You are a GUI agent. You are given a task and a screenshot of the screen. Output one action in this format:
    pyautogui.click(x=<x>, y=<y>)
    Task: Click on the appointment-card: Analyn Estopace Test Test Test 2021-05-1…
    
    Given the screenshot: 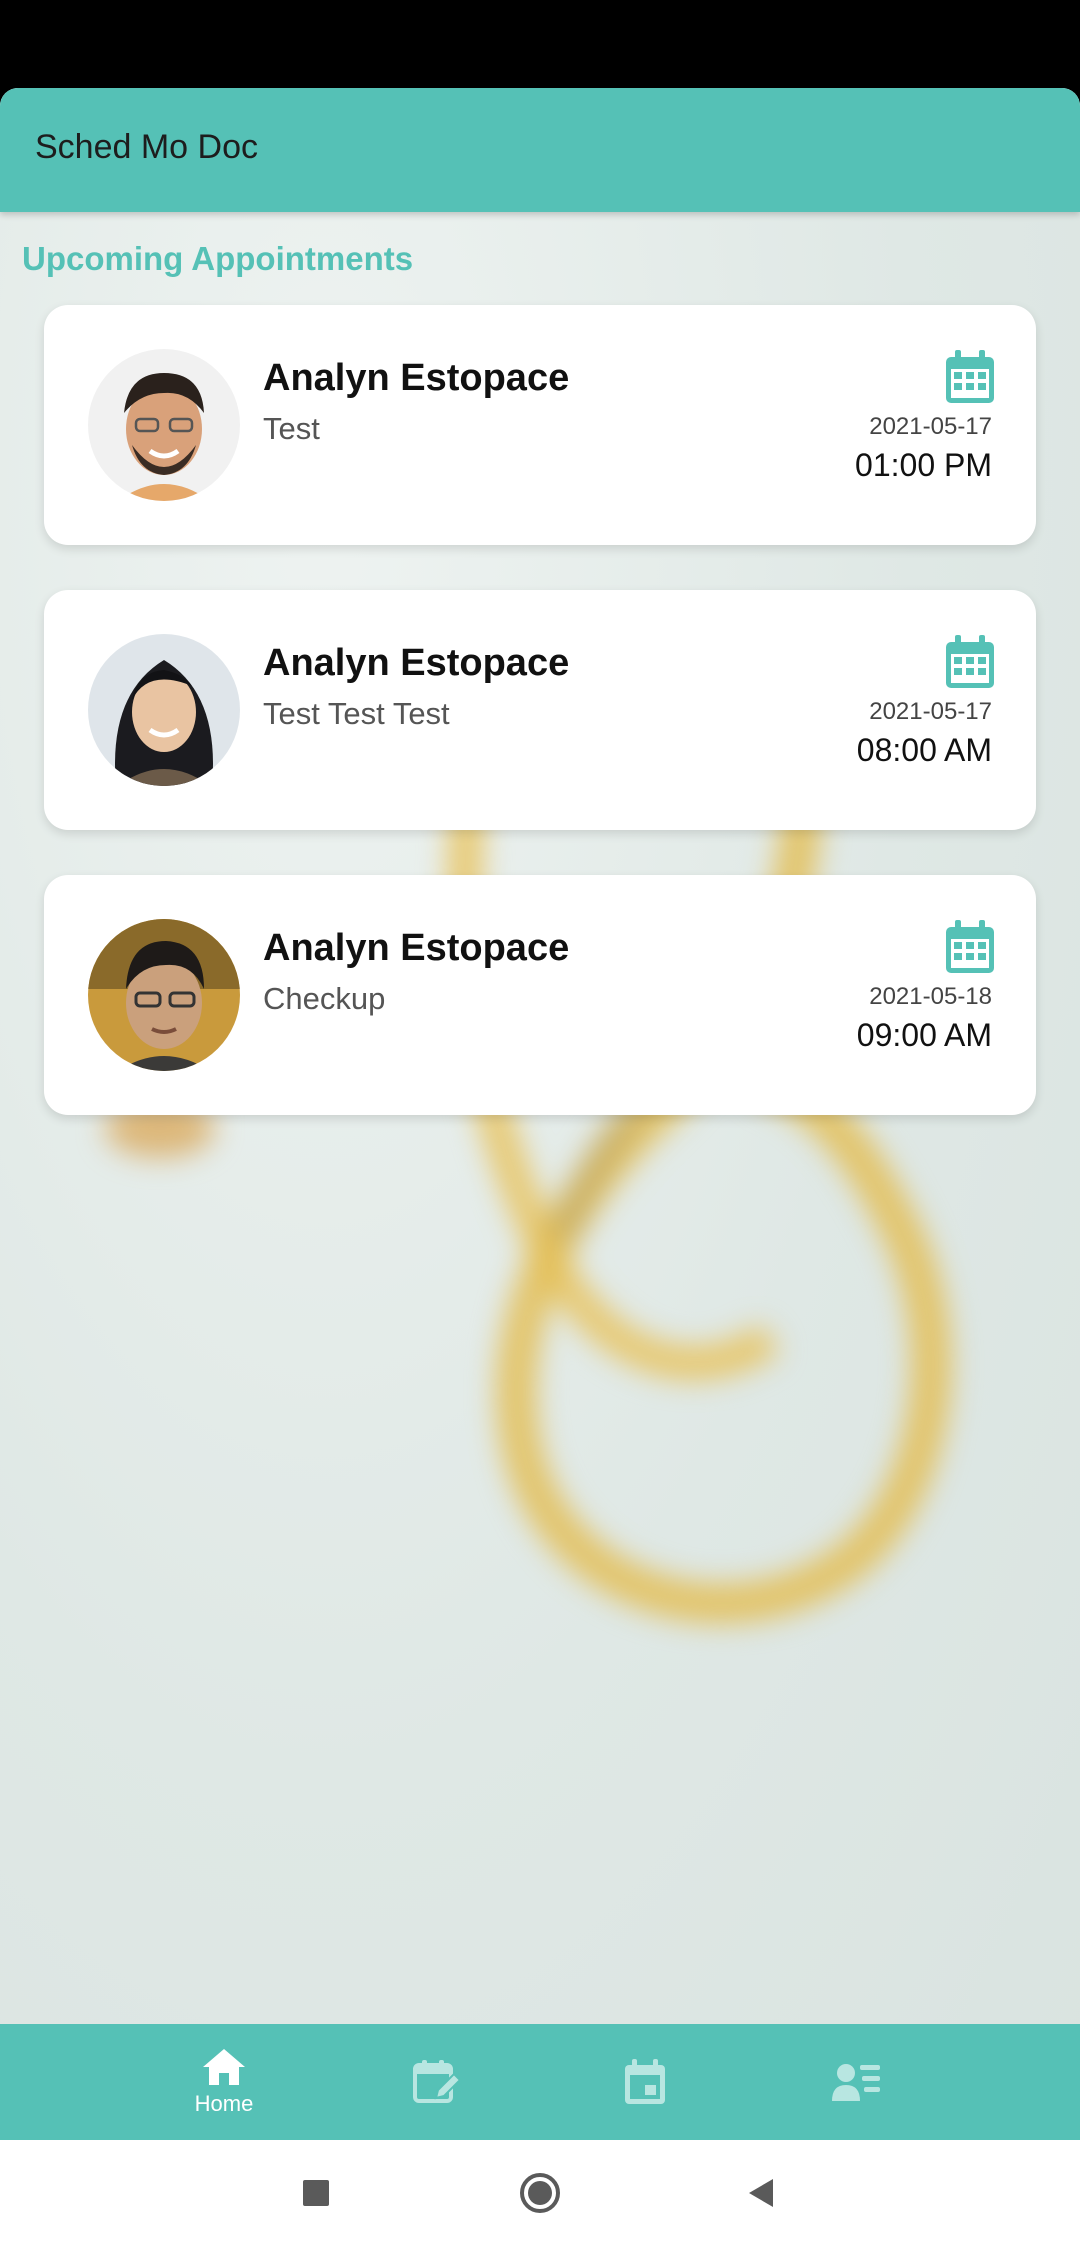 What is the action you would take?
    pyautogui.click(x=540, y=710)
    